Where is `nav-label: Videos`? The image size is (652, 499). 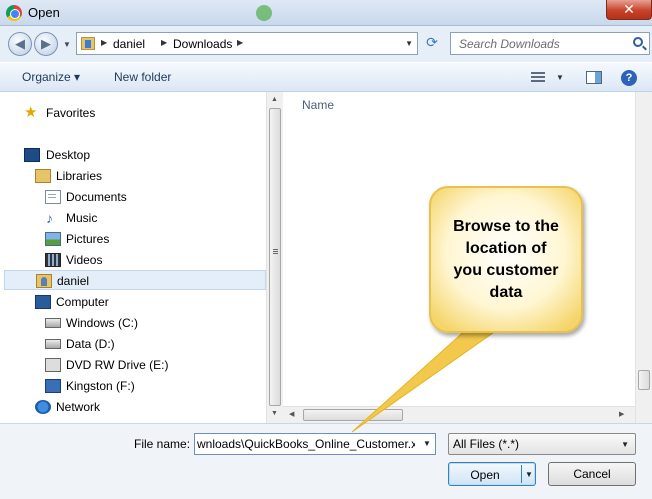
nav-label: Videos is located at coordinates (84, 260).